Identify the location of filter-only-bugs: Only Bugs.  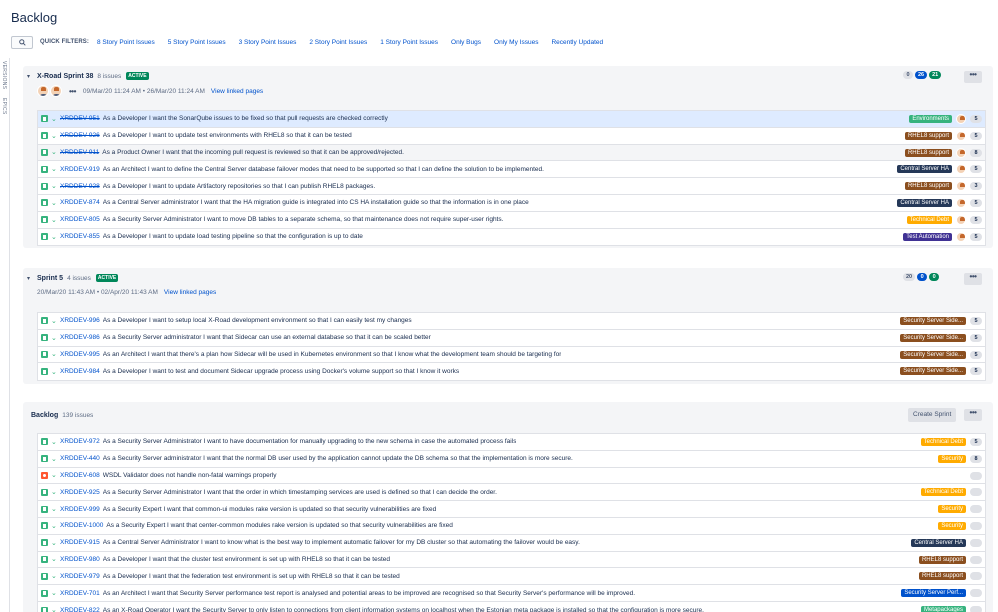
(466, 42).